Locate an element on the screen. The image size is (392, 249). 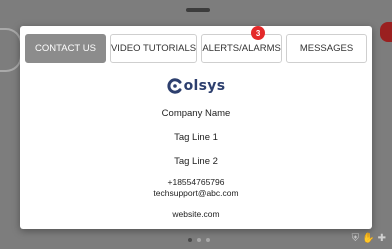
website-link: website.com is located at coordinates (196, 214).